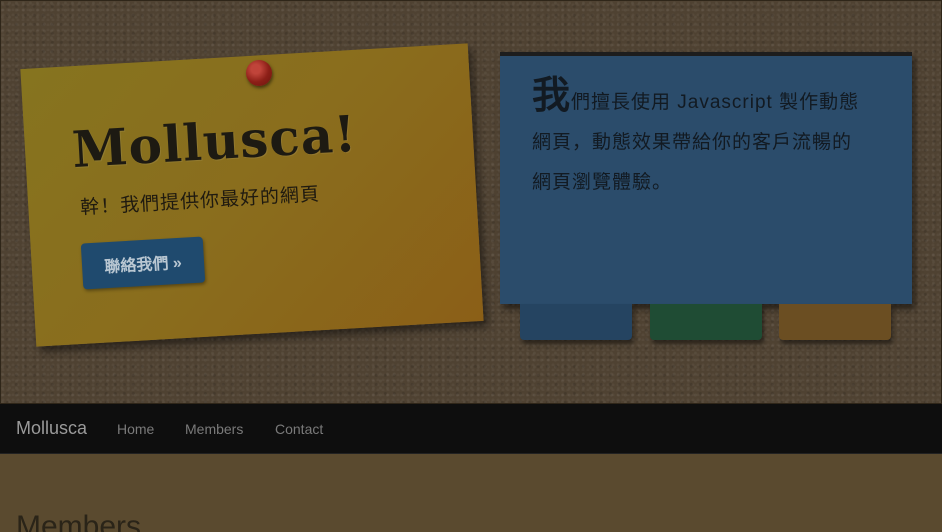  What do you see at coordinates (576, 322) in the screenshot?
I see `panel-tab-blue` at bounding box center [576, 322].